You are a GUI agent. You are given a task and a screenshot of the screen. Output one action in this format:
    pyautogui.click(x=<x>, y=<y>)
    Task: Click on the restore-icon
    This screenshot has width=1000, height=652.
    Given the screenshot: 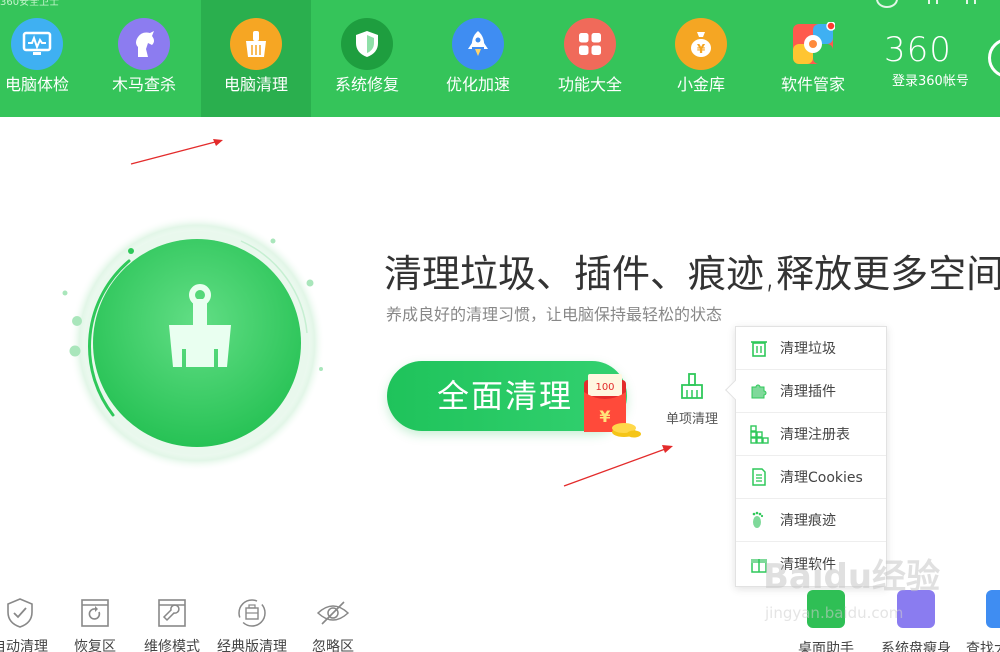 What is the action you would take?
    pyautogui.click(x=95, y=613)
    